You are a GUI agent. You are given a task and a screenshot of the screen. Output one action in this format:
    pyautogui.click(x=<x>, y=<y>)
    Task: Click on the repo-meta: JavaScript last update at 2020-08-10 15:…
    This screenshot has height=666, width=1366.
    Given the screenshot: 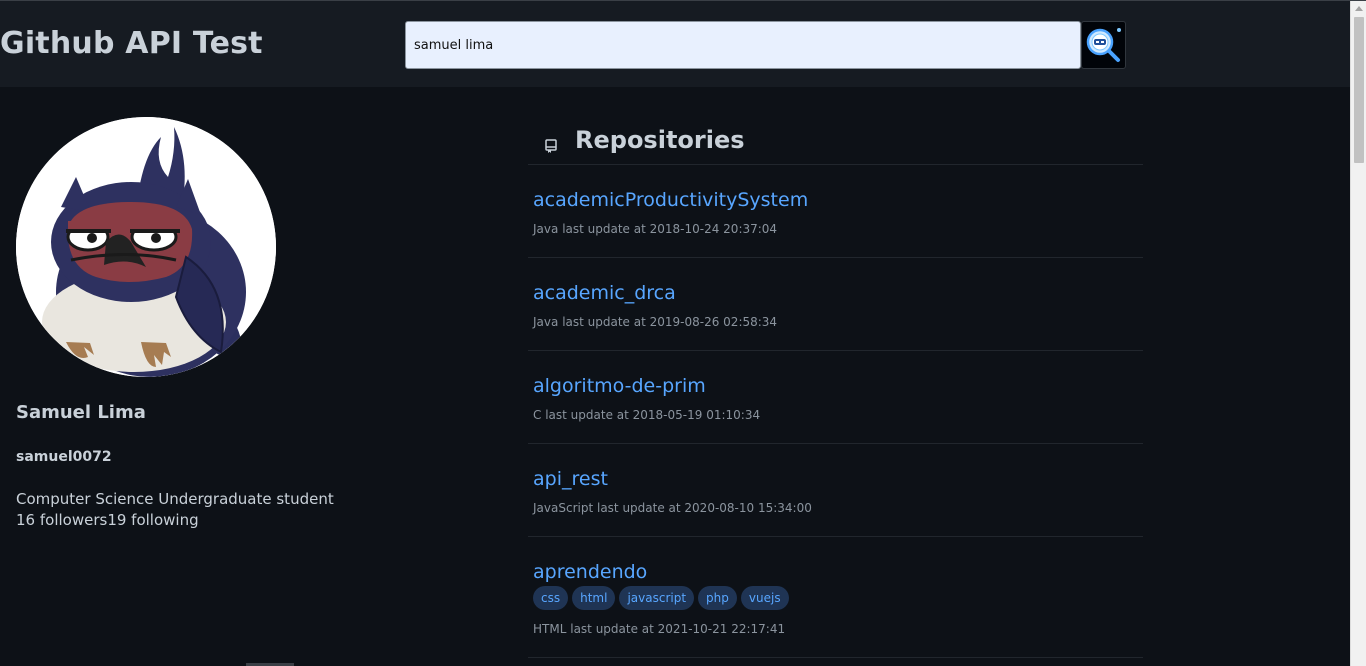 What is the action you would take?
    pyautogui.click(x=672, y=508)
    